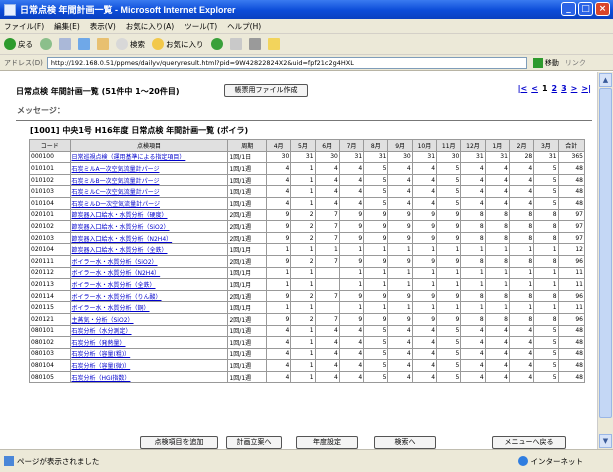 This screenshot has width=613, height=472. I want to click on search-label: 検索, so click(137, 44).